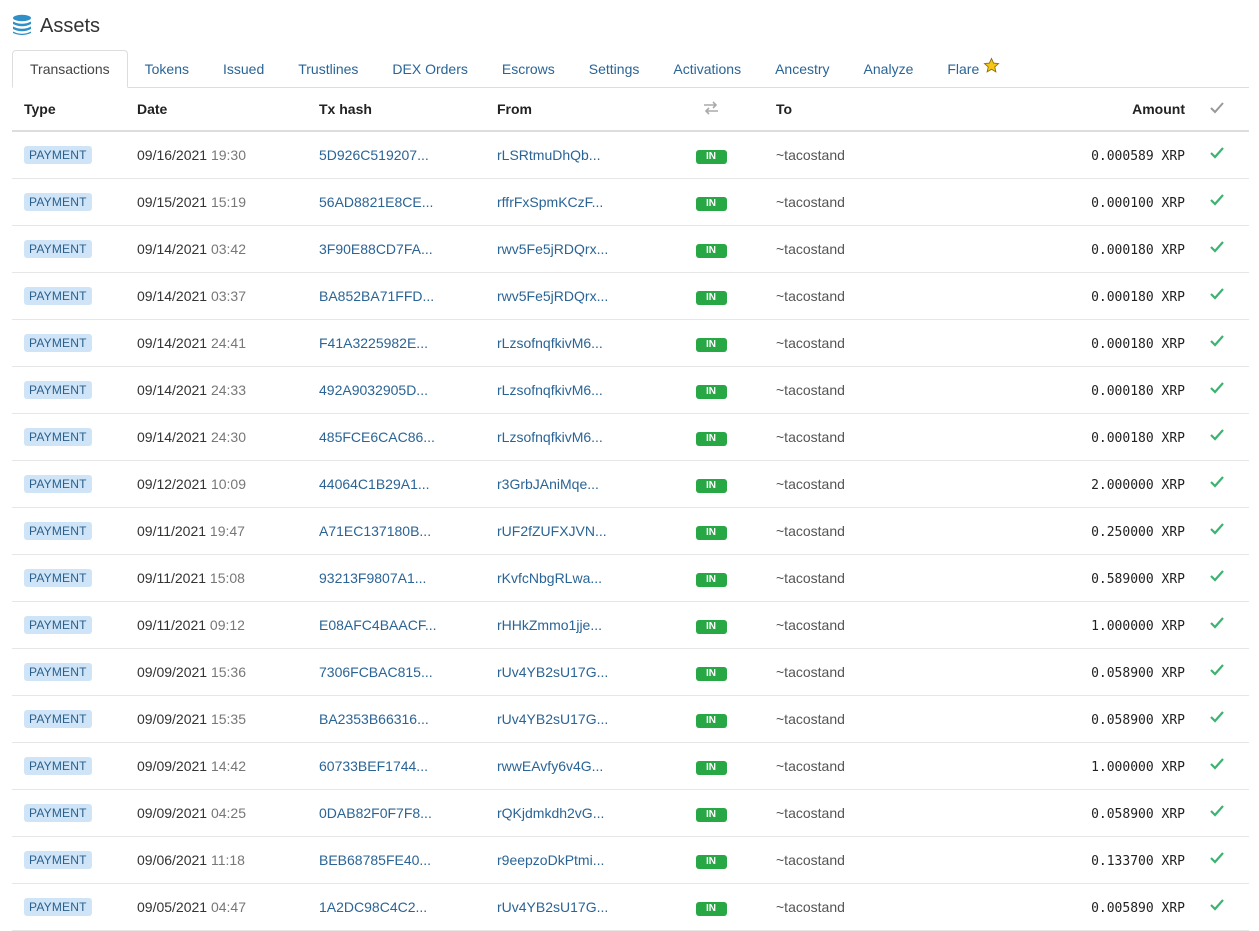 The width and height of the screenshot is (1259, 931). What do you see at coordinates (707, 69) in the screenshot?
I see `tab-activations: Activations` at bounding box center [707, 69].